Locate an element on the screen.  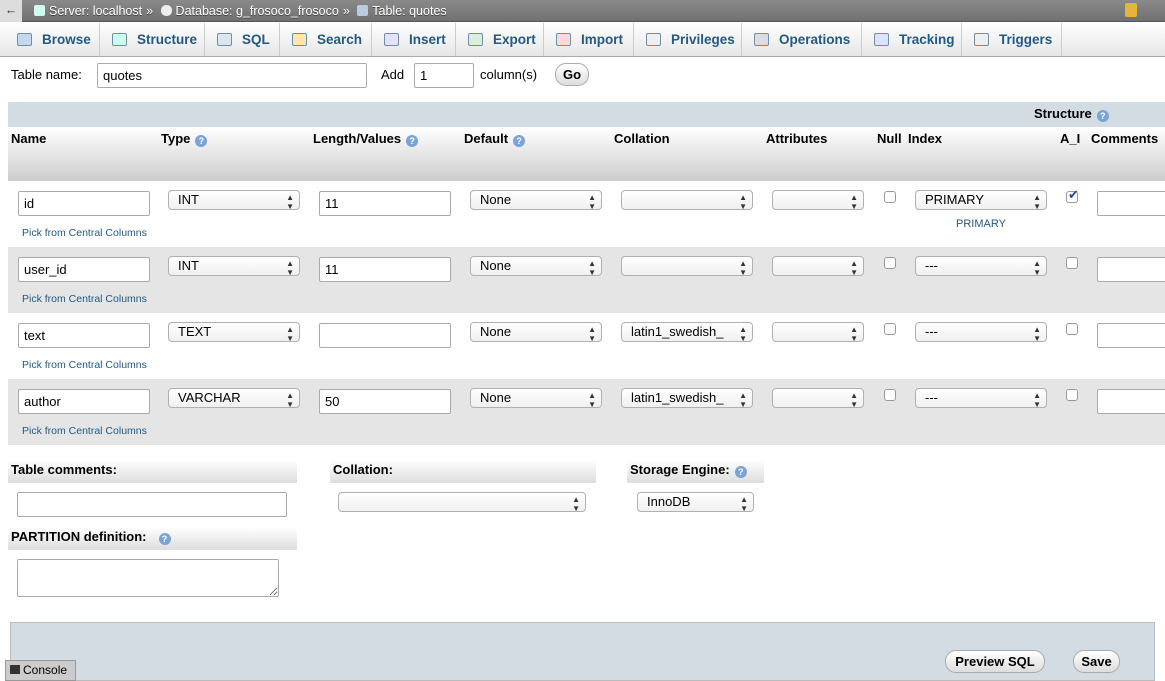
storage-engine-label: Storage Engine: is located at coordinates (680, 469).